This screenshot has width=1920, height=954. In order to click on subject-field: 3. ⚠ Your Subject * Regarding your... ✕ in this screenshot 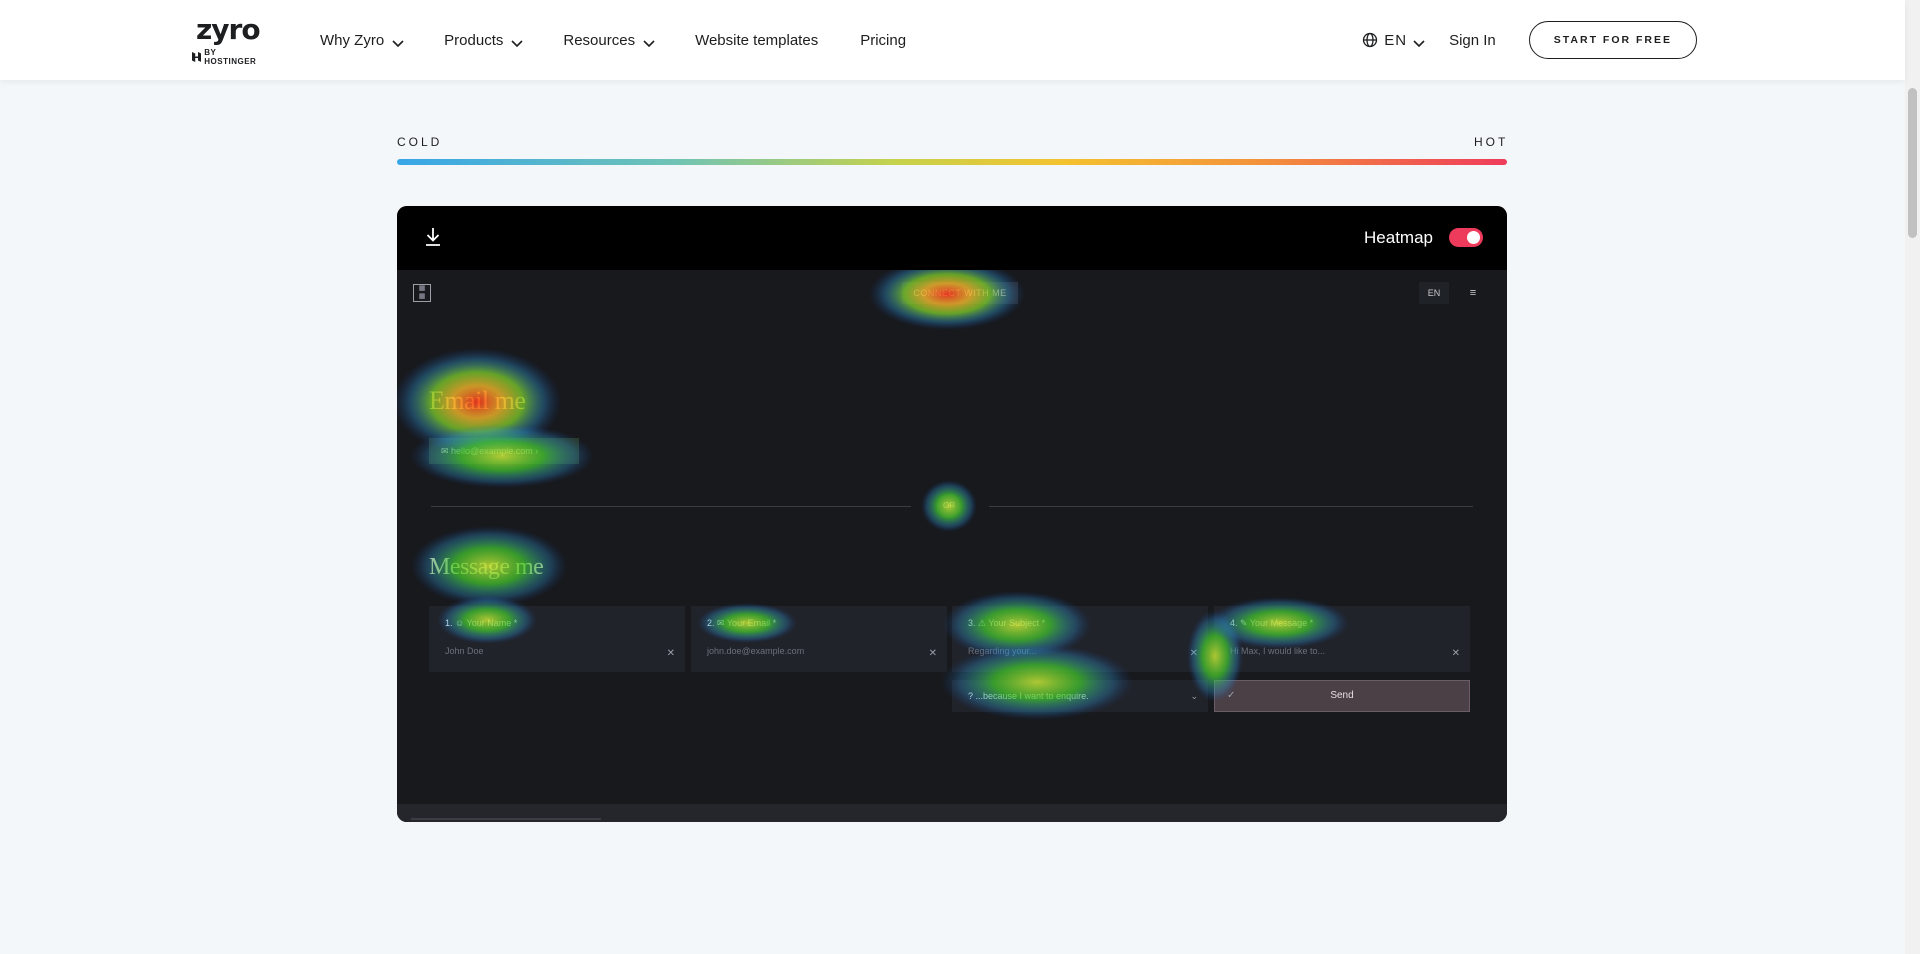, I will do `click(1080, 639)`.